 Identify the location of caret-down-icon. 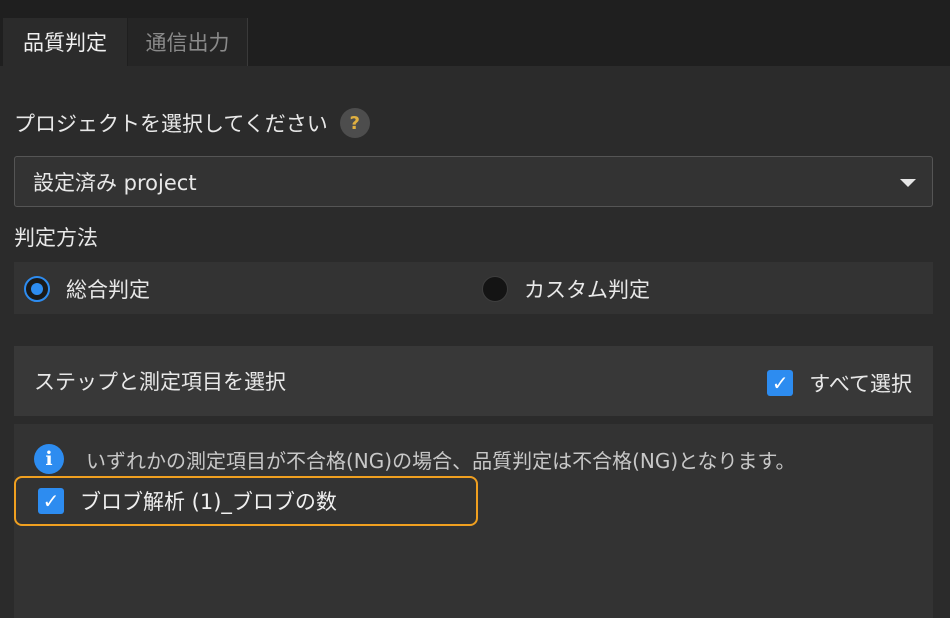
(908, 183).